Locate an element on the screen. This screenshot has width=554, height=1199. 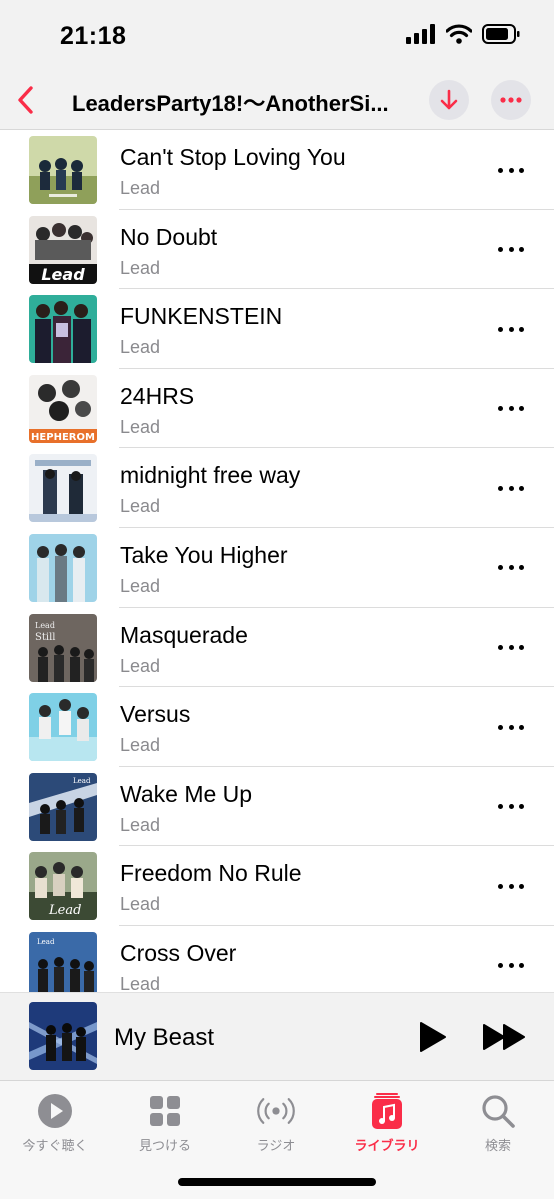
status-icons is located at coordinates (463, 34).